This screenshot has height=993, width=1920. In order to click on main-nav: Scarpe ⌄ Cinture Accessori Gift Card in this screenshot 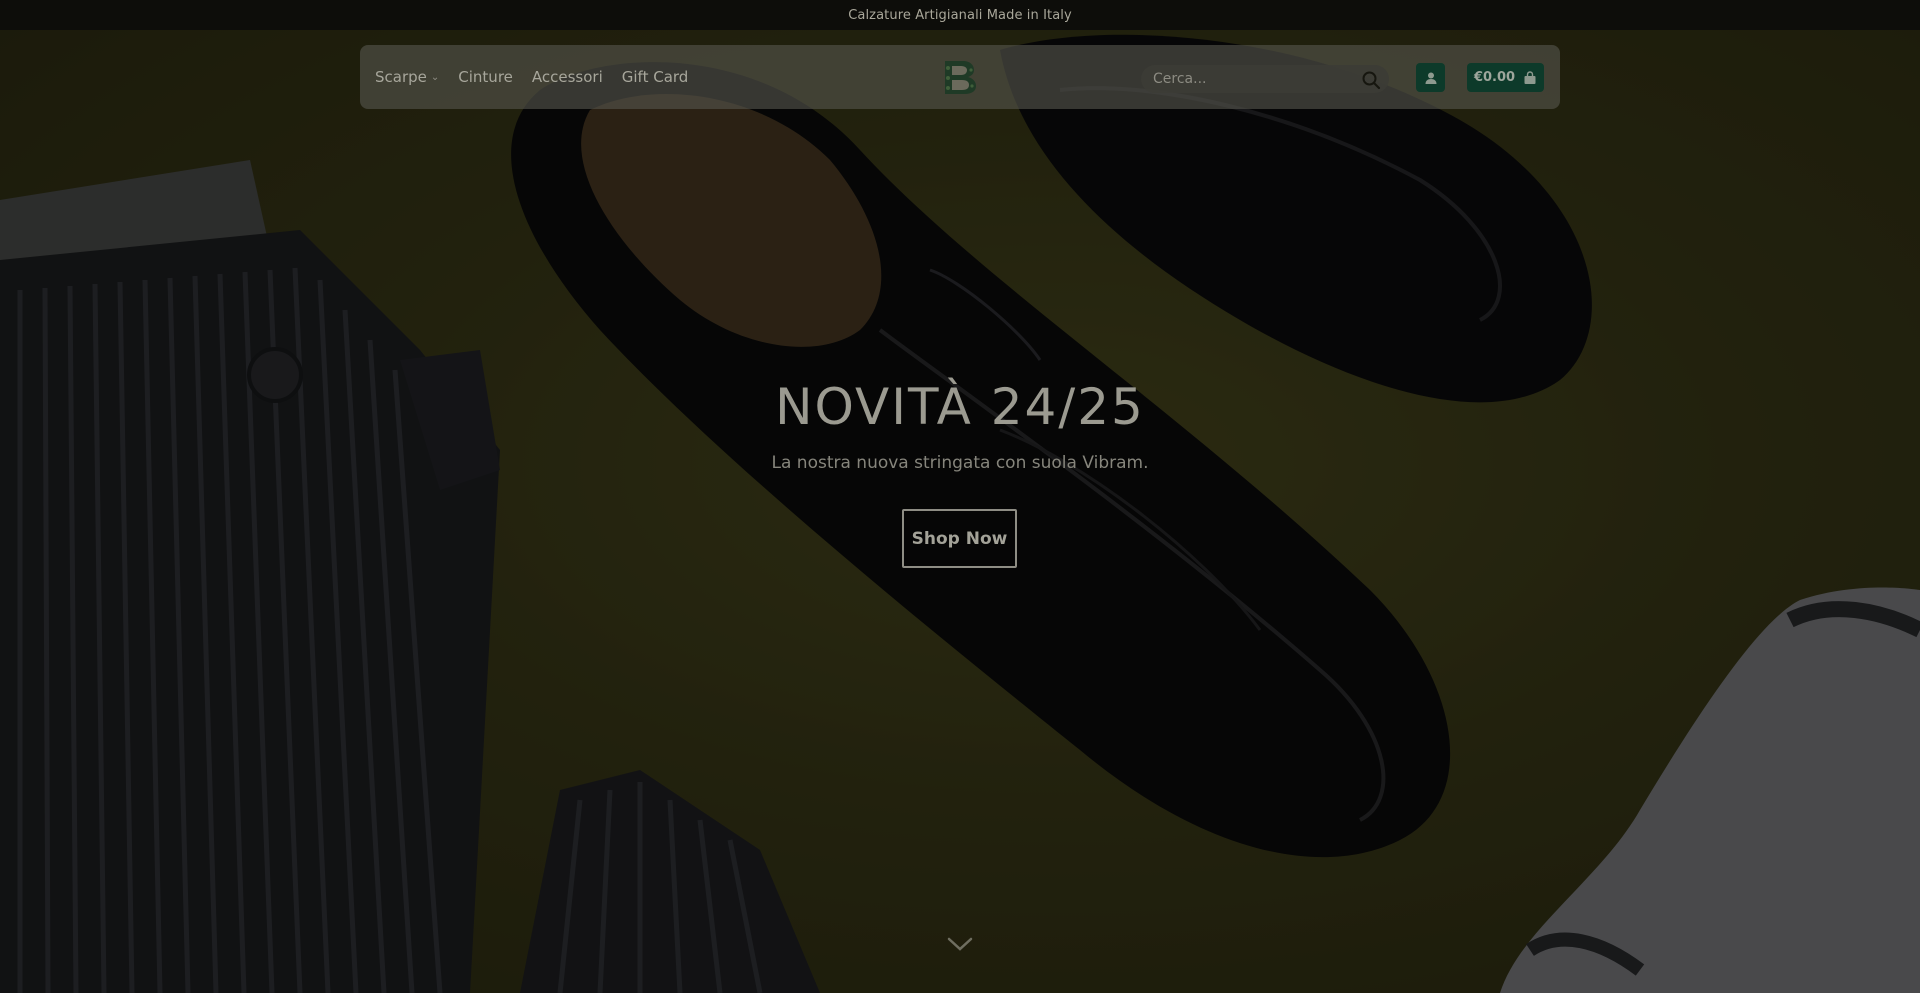, I will do `click(531, 77)`.